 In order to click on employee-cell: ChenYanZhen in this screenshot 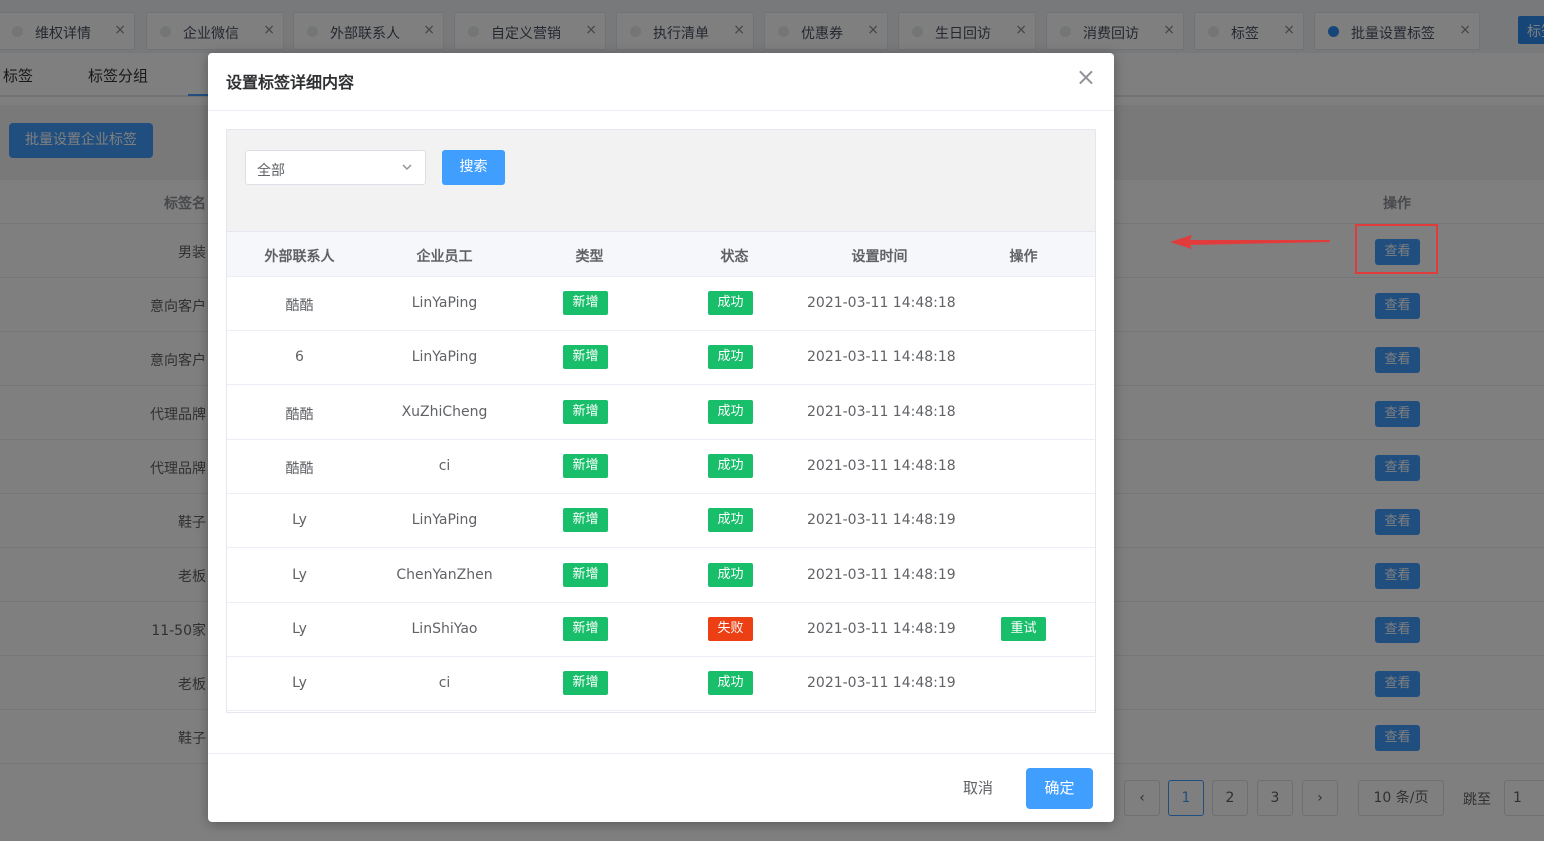, I will do `click(444, 575)`.